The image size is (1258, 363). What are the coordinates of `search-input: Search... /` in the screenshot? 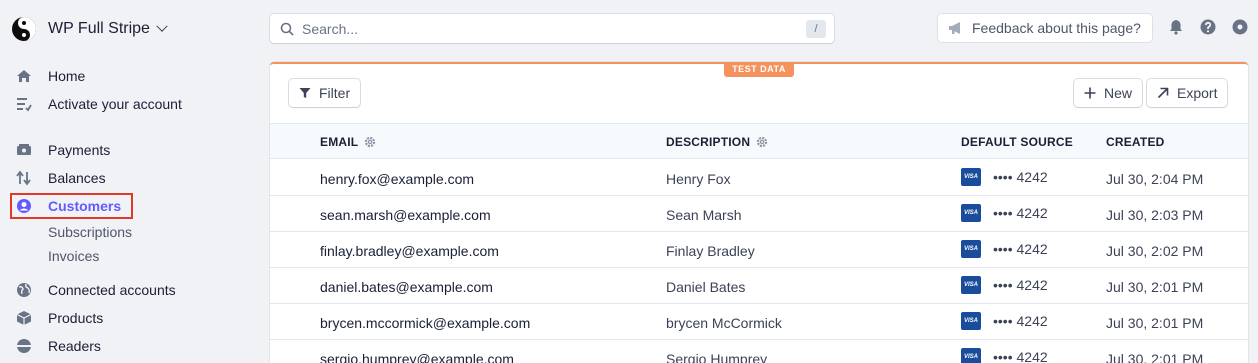 It's located at (552, 28).